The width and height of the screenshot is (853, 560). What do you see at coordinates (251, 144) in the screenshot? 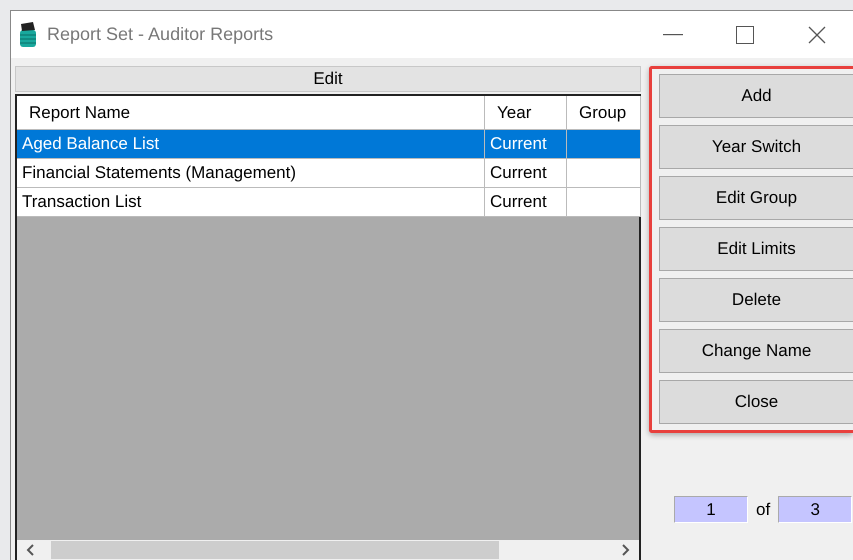
I see `table-cell: Aged Balance List` at bounding box center [251, 144].